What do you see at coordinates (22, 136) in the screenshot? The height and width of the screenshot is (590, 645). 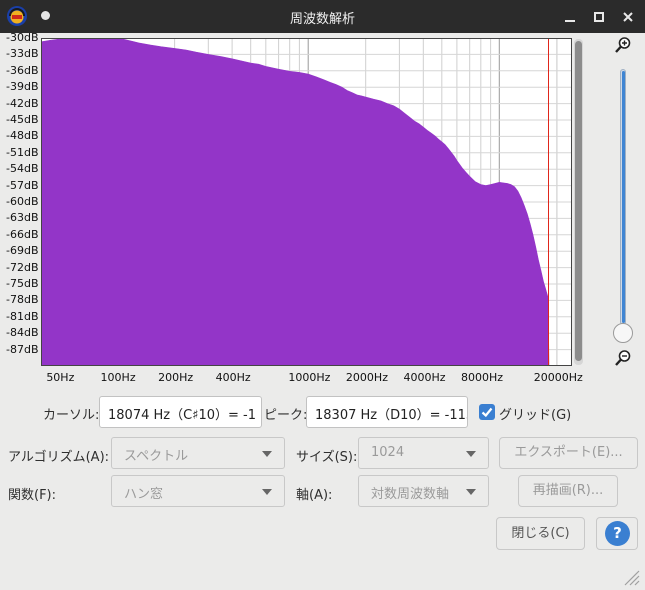 I see `y-tick-label: -48dB` at bounding box center [22, 136].